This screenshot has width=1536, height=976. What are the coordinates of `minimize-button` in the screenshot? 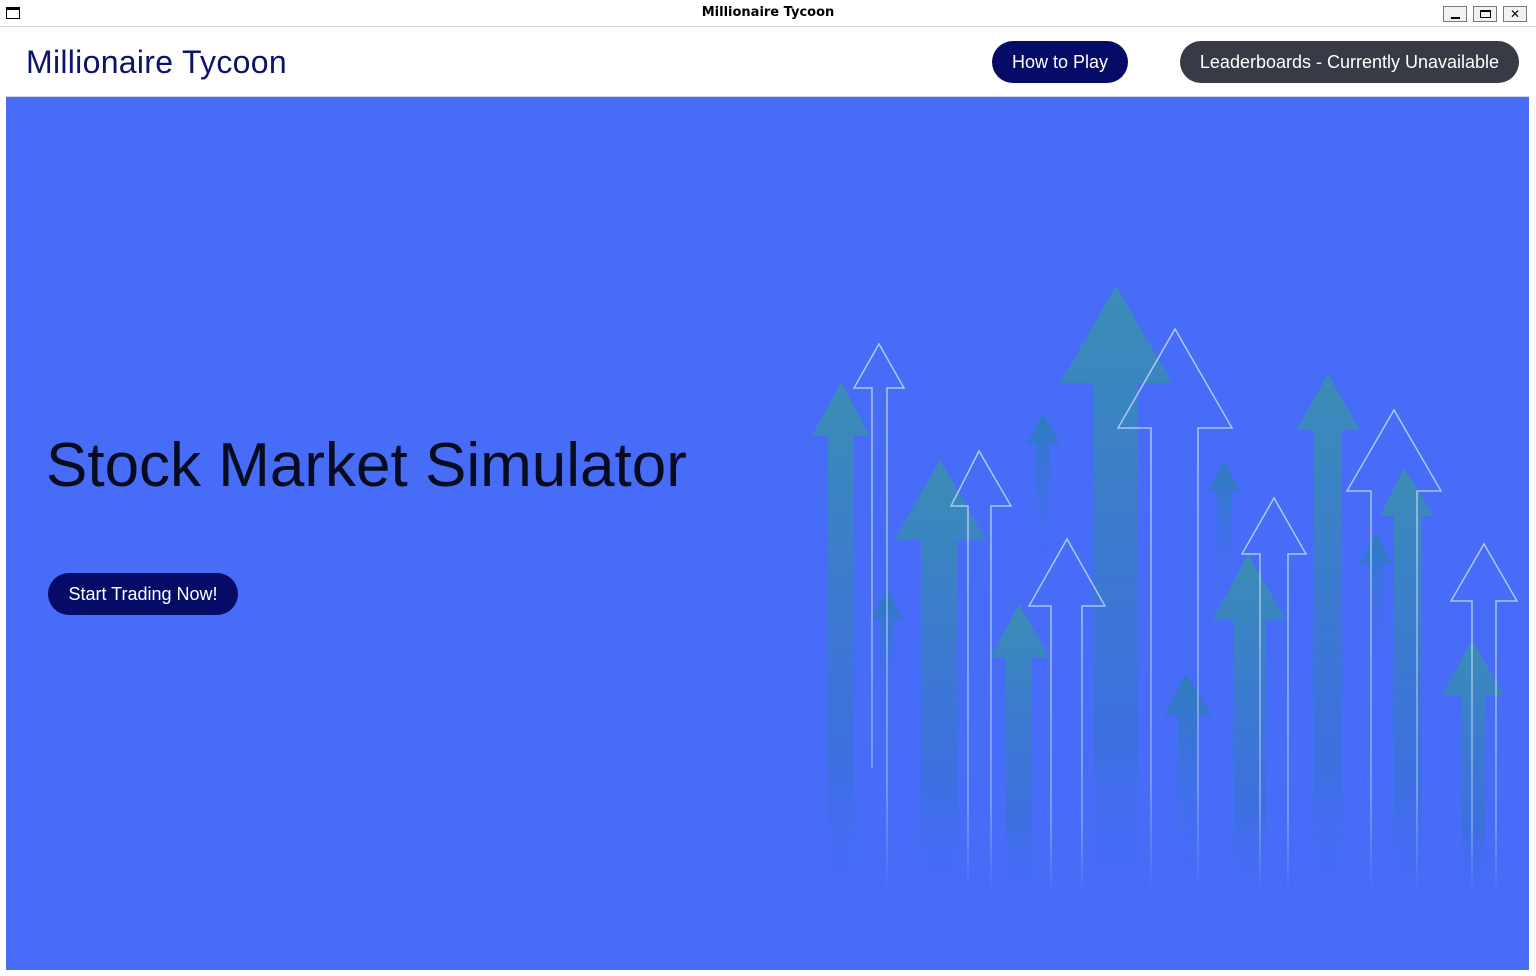 It's located at (1455, 14).